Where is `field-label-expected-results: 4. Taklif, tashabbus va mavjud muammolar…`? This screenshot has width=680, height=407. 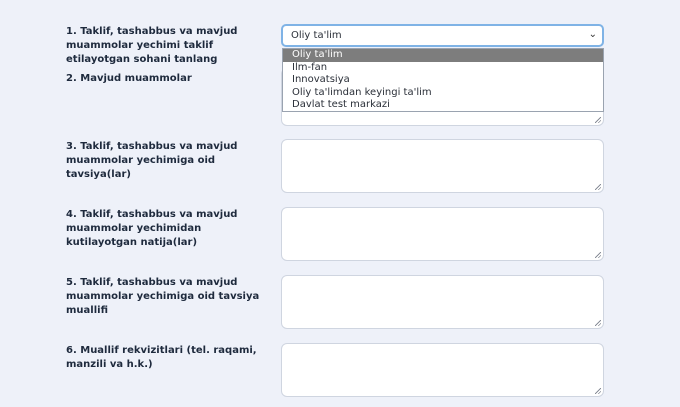
field-label-expected-results: 4. Taklif, tashabbus va mavjud muammolar… is located at coordinates (152, 228).